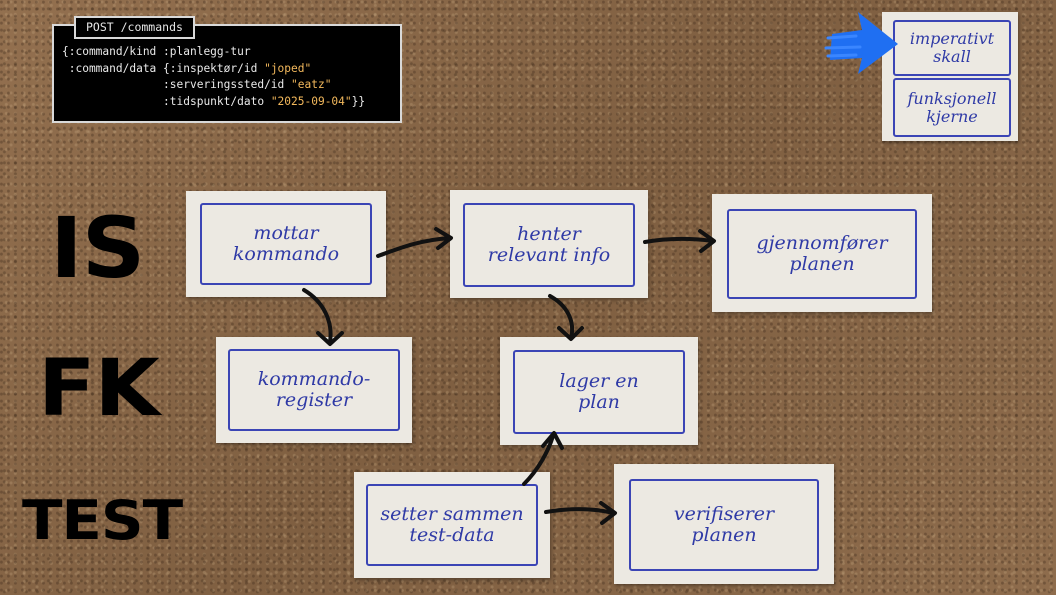 This screenshot has height=595, width=1056. What do you see at coordinates (323, 317) in the screenshot?
I see `arrow-receive-to-register` at bounding box center [323, 317].